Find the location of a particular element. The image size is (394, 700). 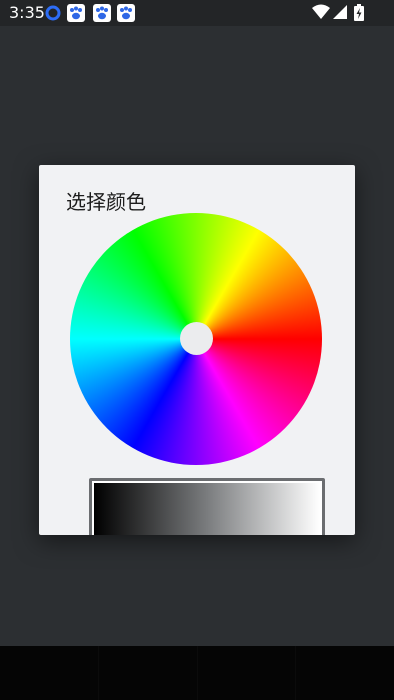

wifi-icon is located at coordinates (321, 14).